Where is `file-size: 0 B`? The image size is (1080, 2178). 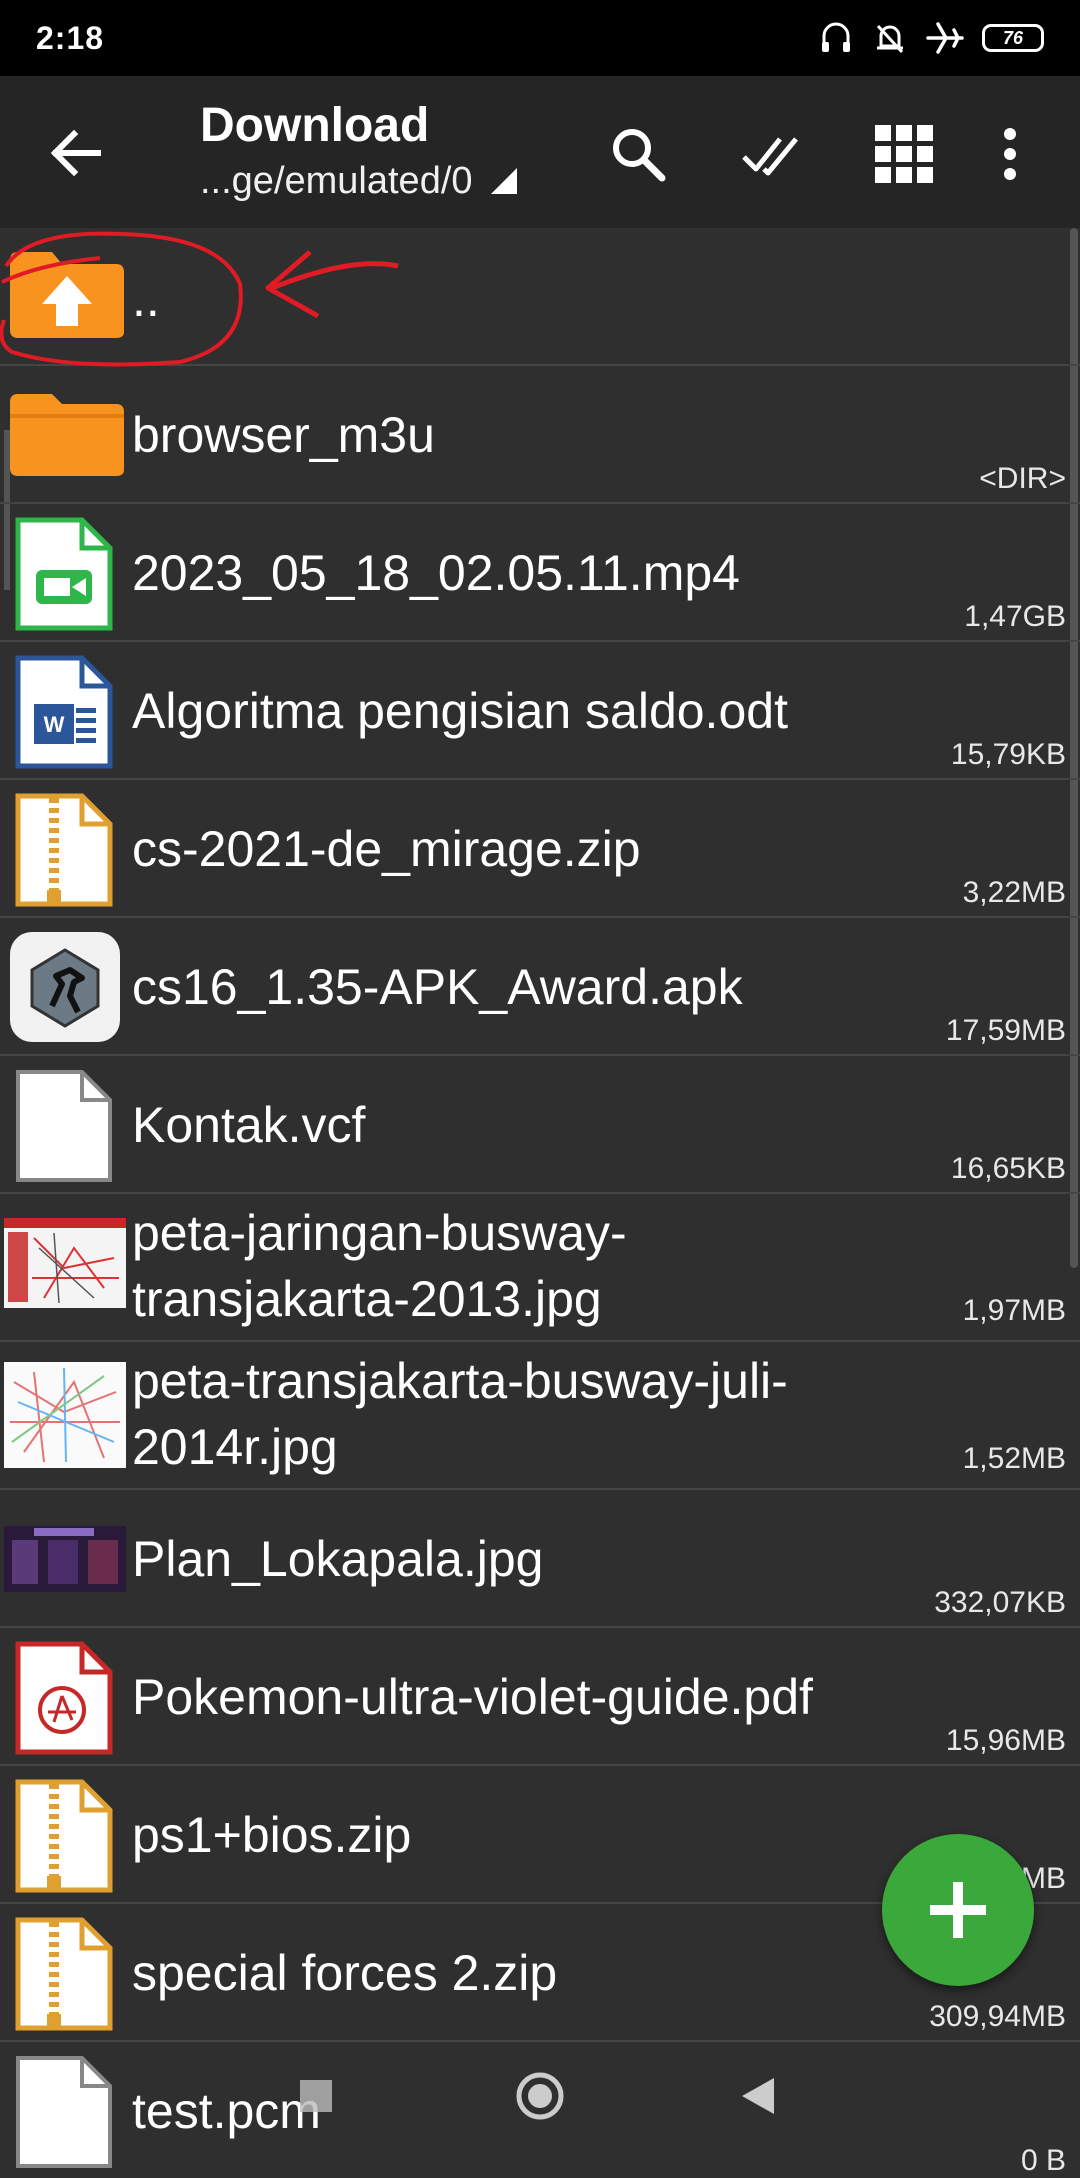
file-size: 0 B is located at coordinates (1043, 2160).